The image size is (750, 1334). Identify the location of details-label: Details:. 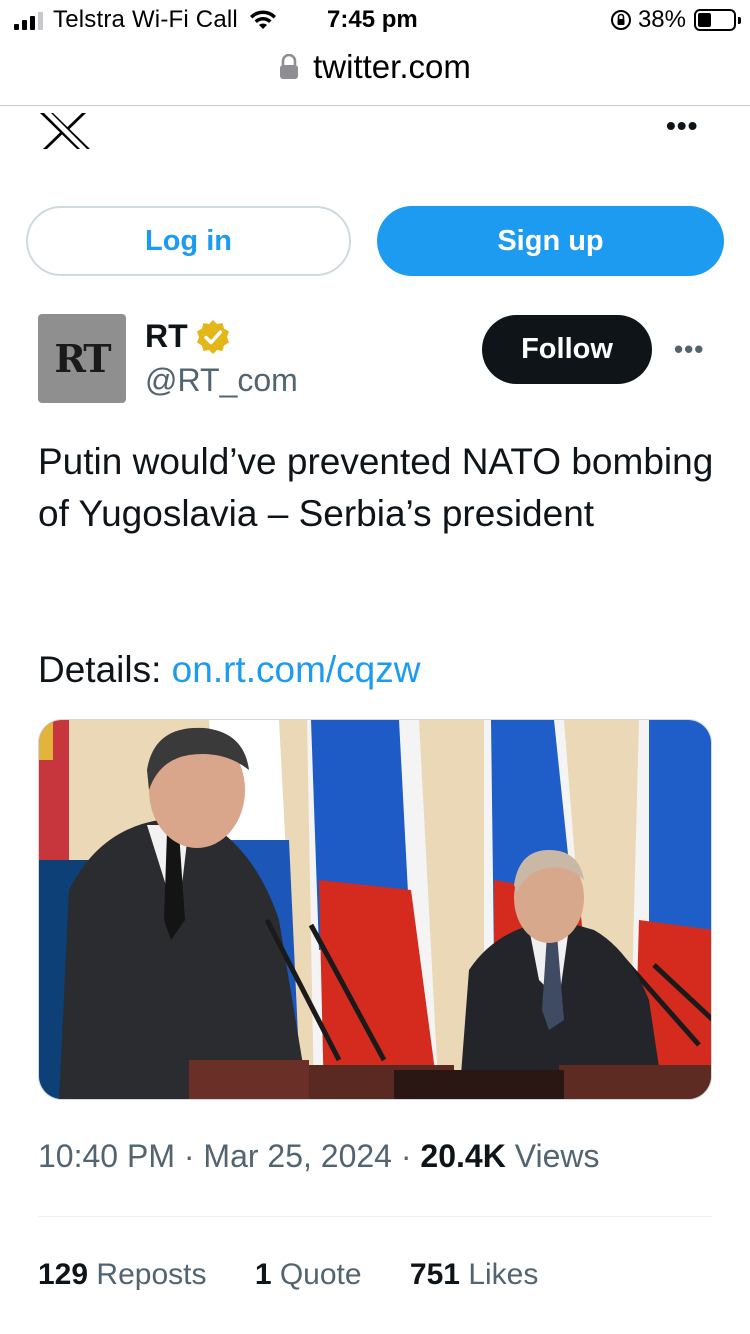
(100, 669).